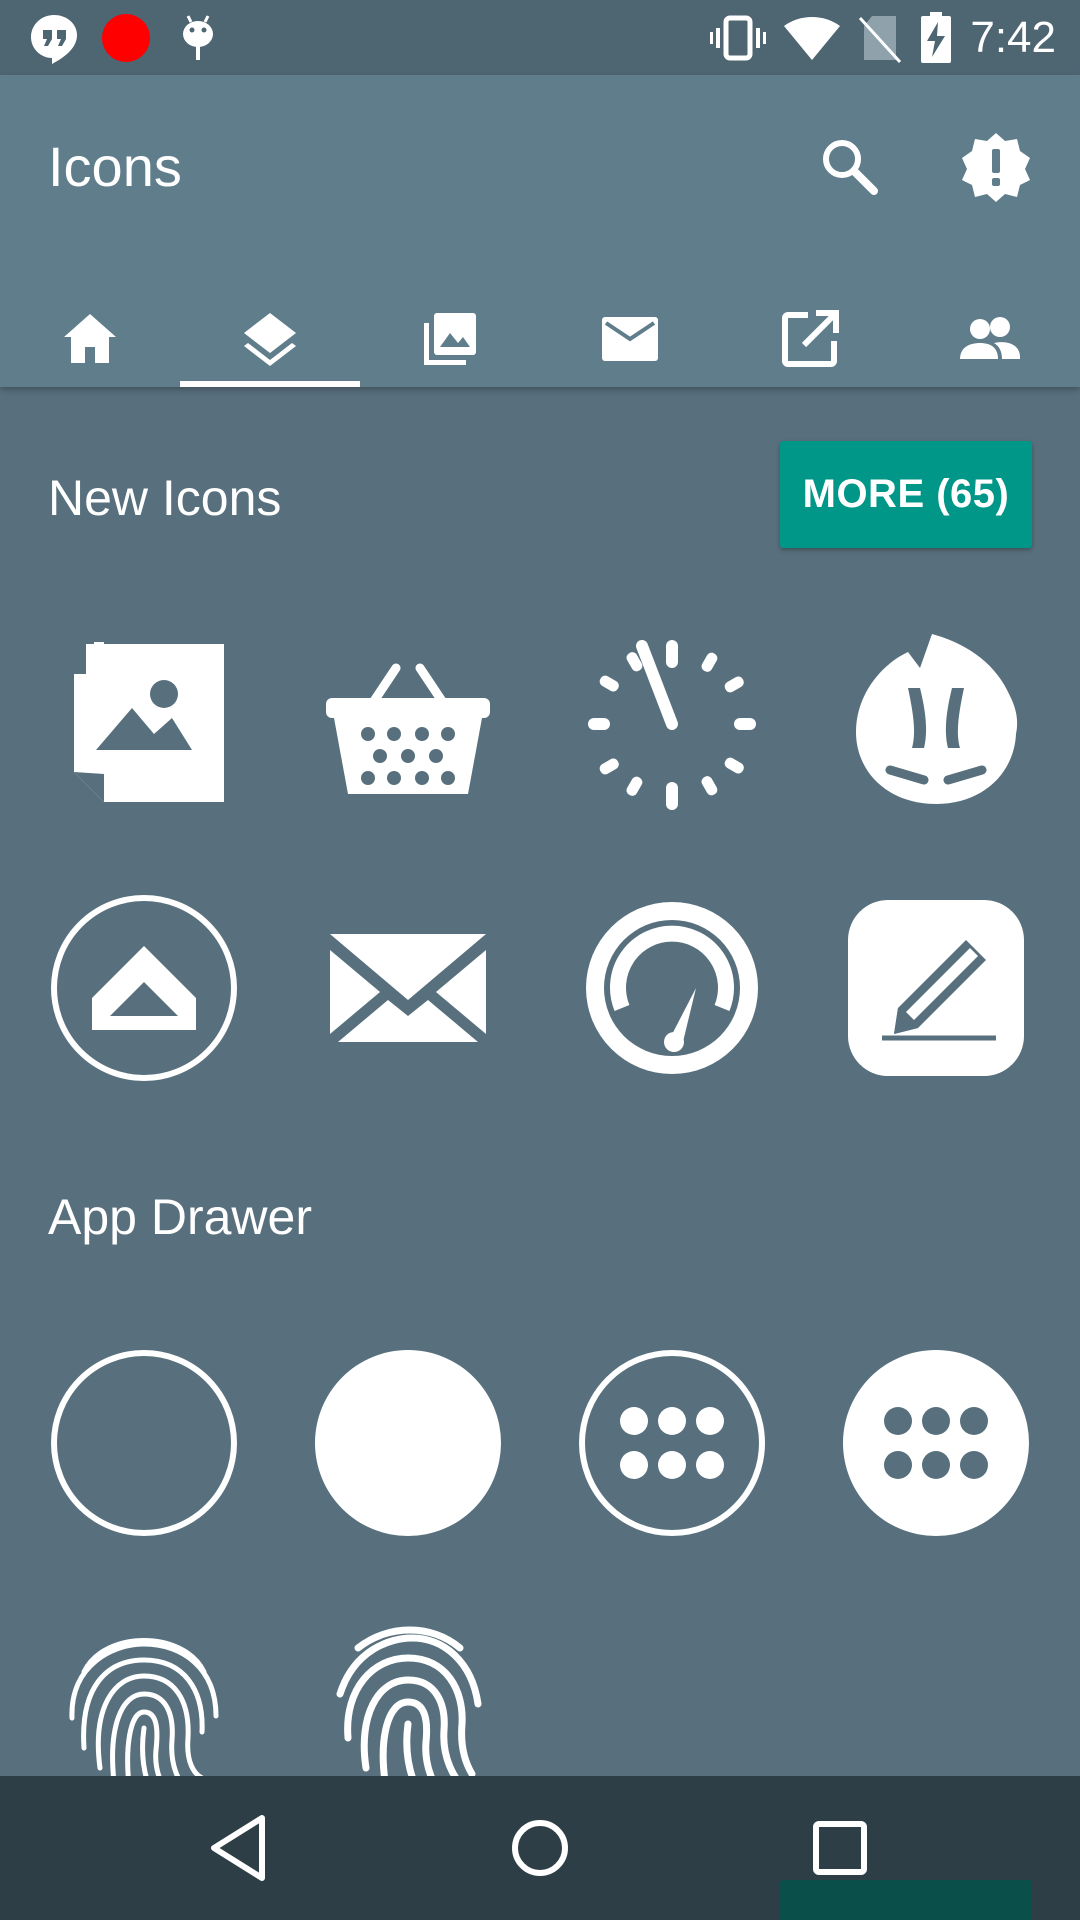 The image size is (1080, 1920). I want to click on dots-grid-outline-icon, so click(672, 1443).